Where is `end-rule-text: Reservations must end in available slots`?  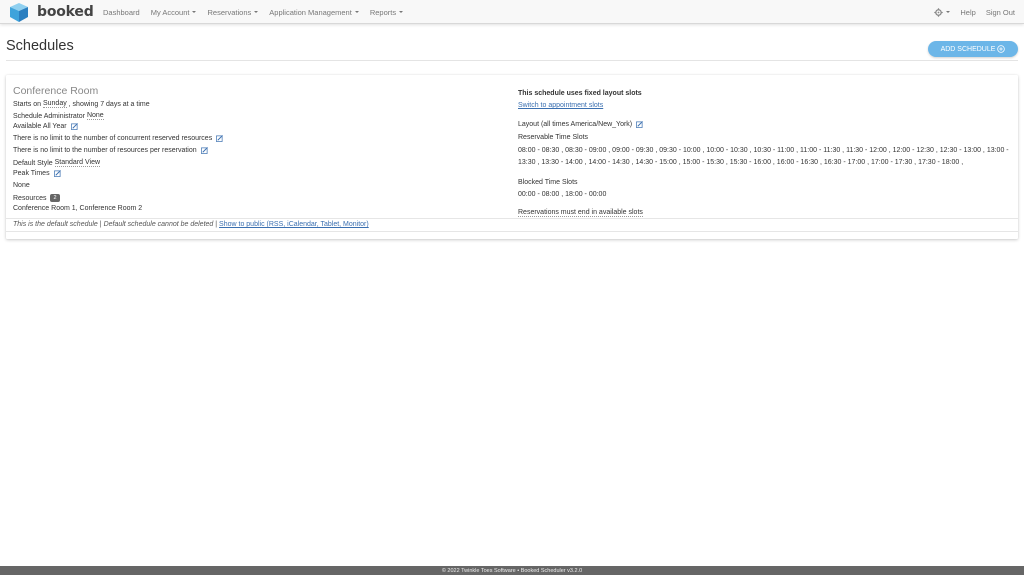 end-rule-text: Reservations must end in available slots is located at coordinates (580, 213).